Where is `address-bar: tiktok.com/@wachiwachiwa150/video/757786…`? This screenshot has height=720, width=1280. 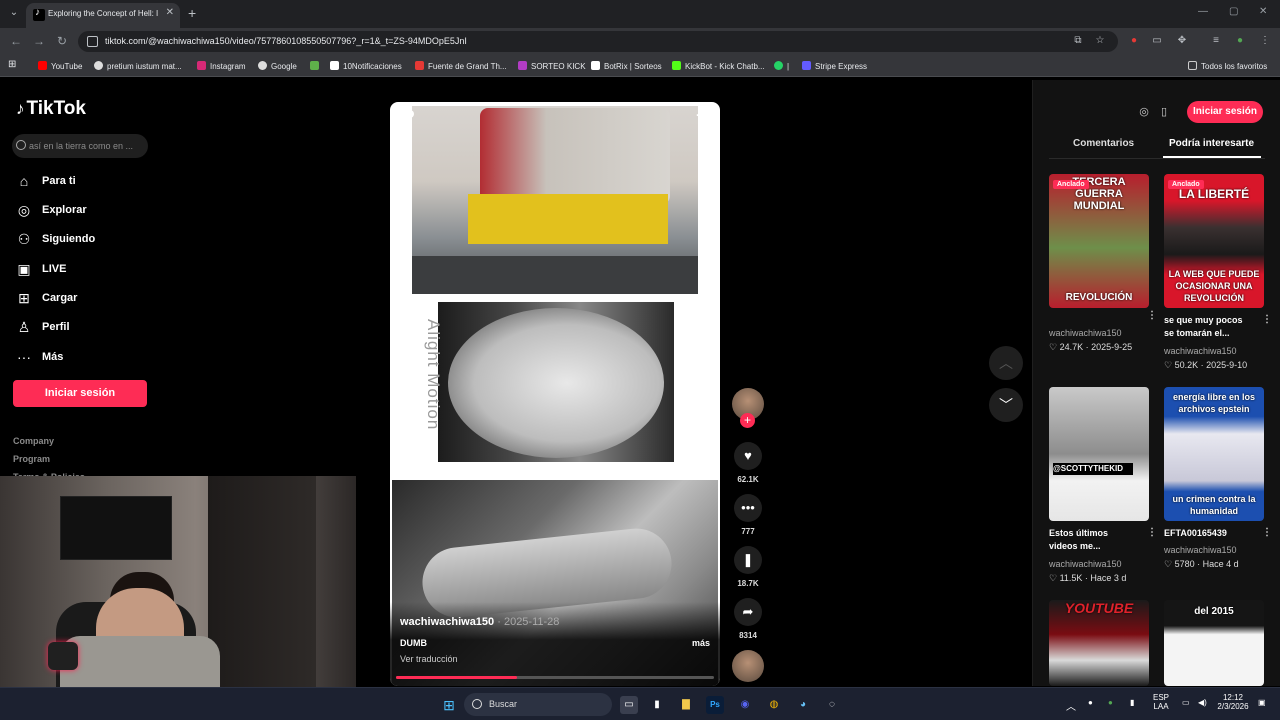 address-bar: tiktok.com/@wachiwachiwa150/video/757786… is located at coordinates (598, 41).